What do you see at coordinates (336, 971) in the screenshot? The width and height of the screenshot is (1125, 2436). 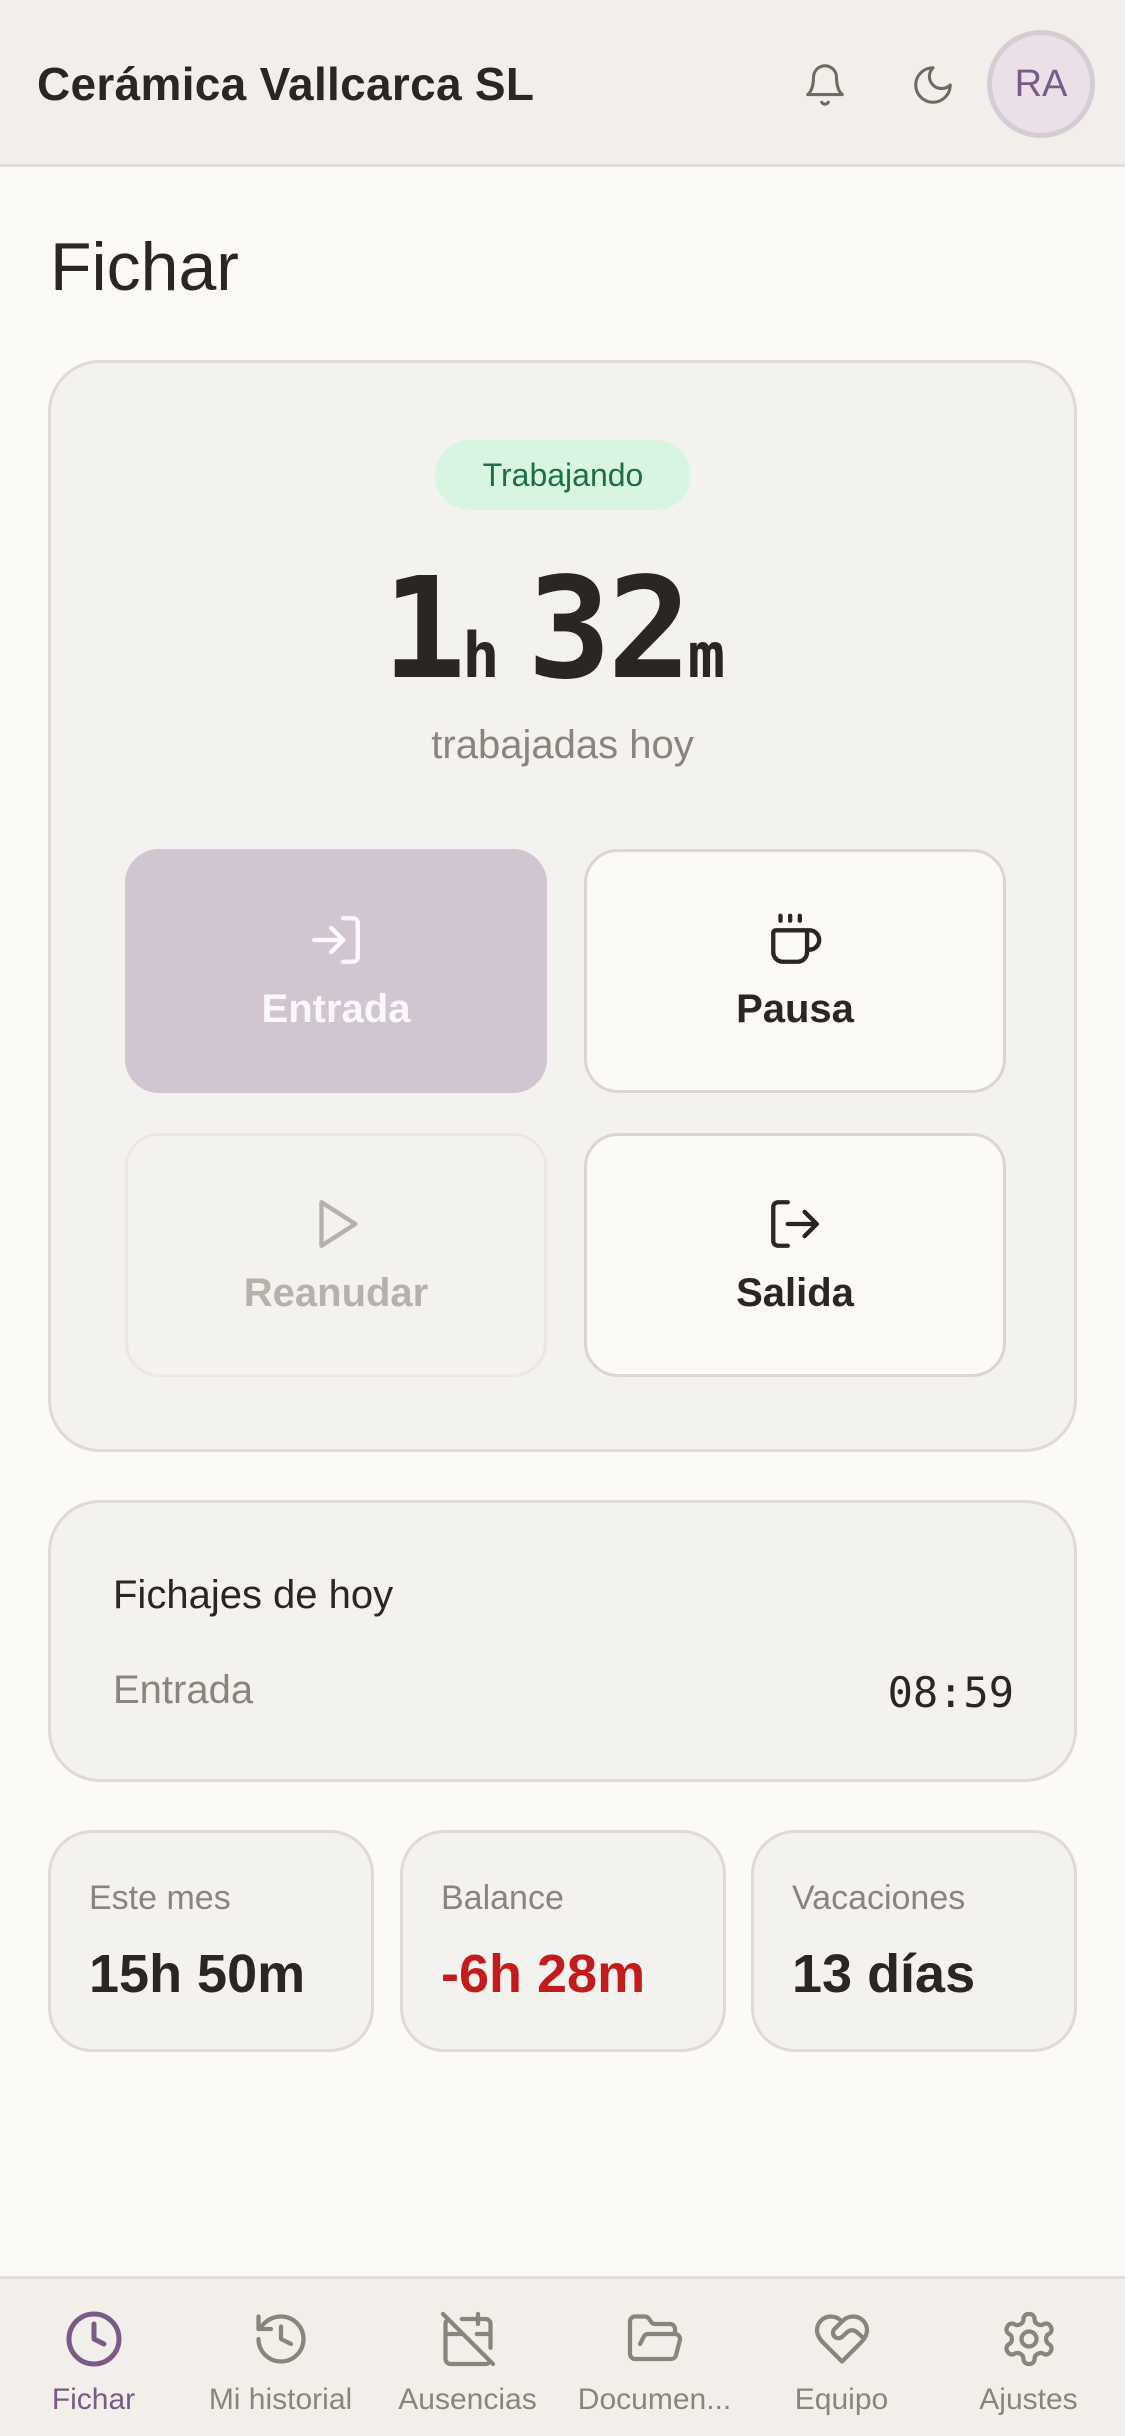 I see `entrada-button: Entrada` at bounding box center [336, 971].